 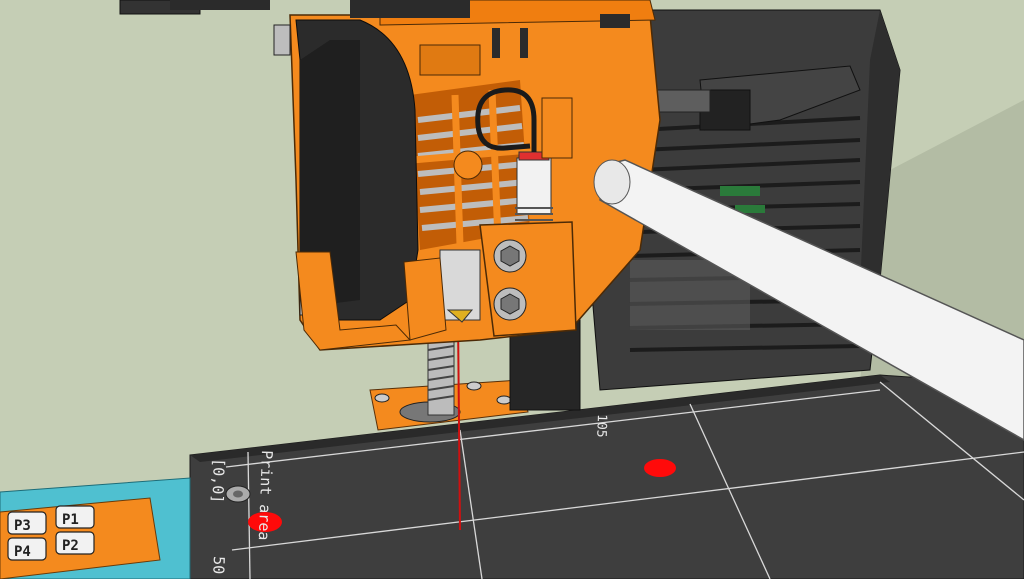 I want to click on x-tick-label: 105, so click(x=601, y=426).